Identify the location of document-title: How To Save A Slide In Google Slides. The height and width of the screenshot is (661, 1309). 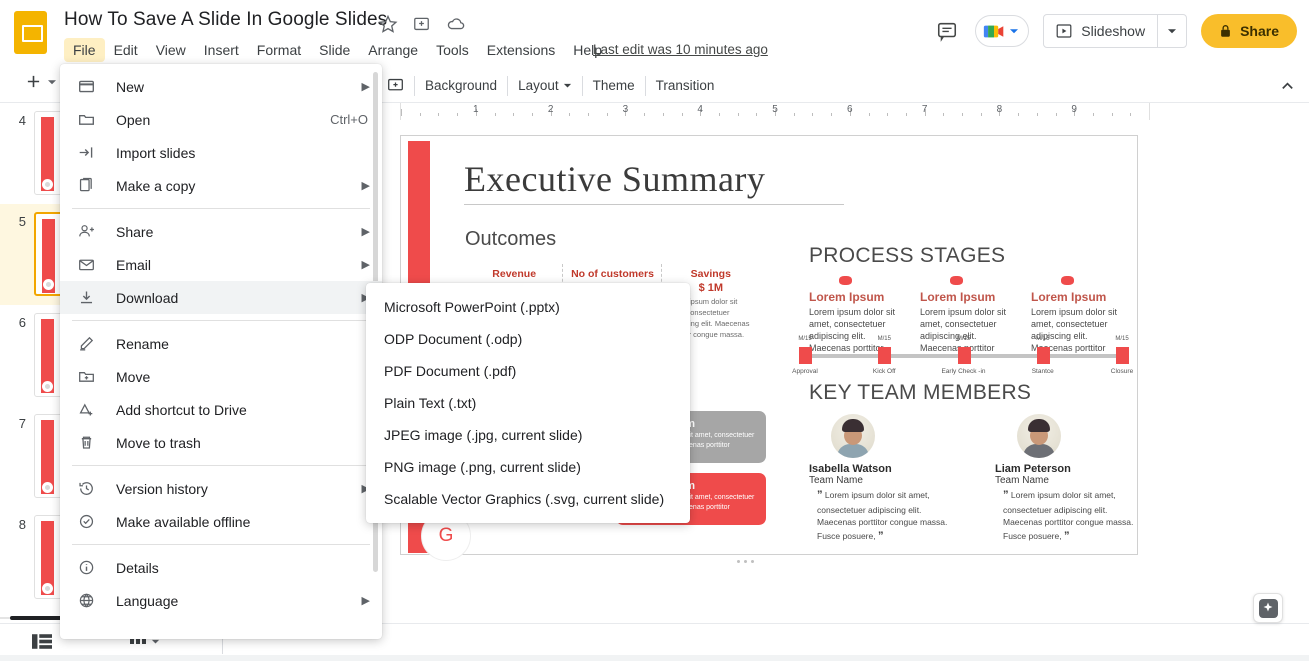
(225, 20).